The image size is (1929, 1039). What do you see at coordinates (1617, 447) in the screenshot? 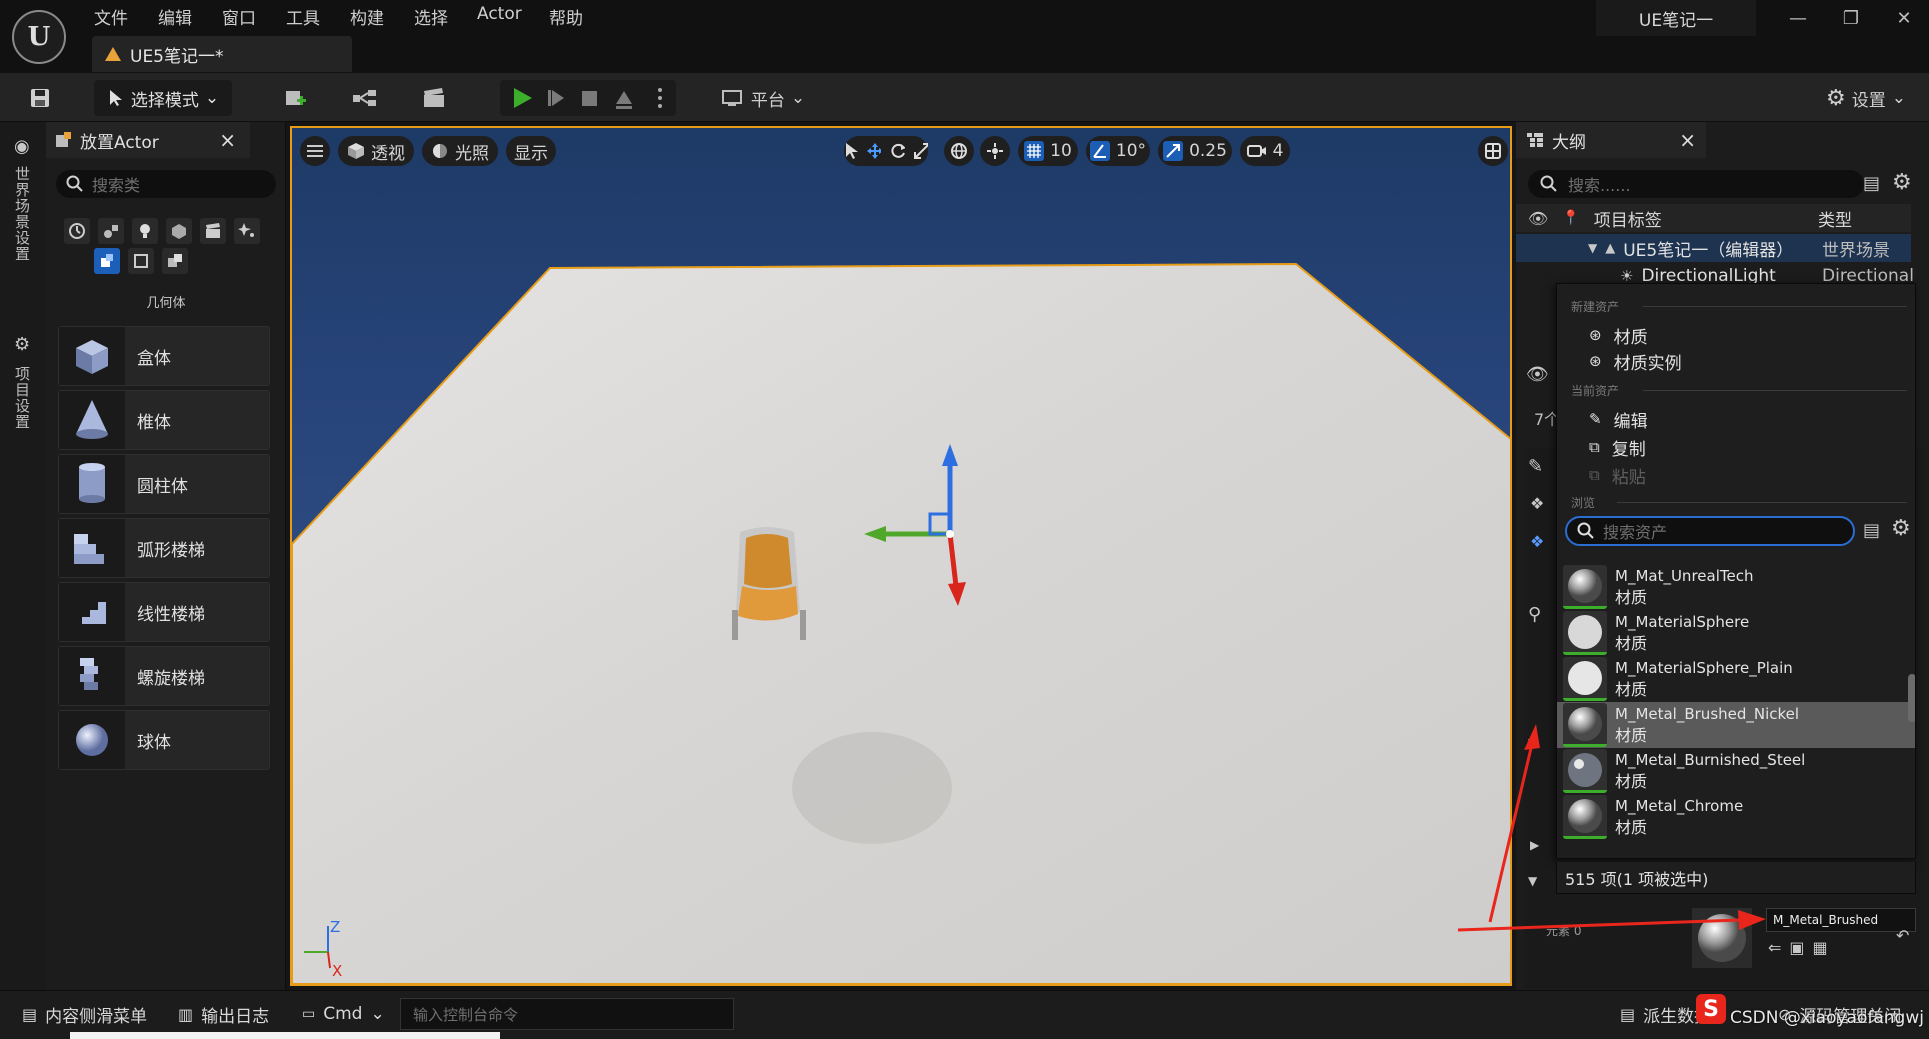
I see `copy-item: ⧉ 复制` at bounding box center [1617, 447].